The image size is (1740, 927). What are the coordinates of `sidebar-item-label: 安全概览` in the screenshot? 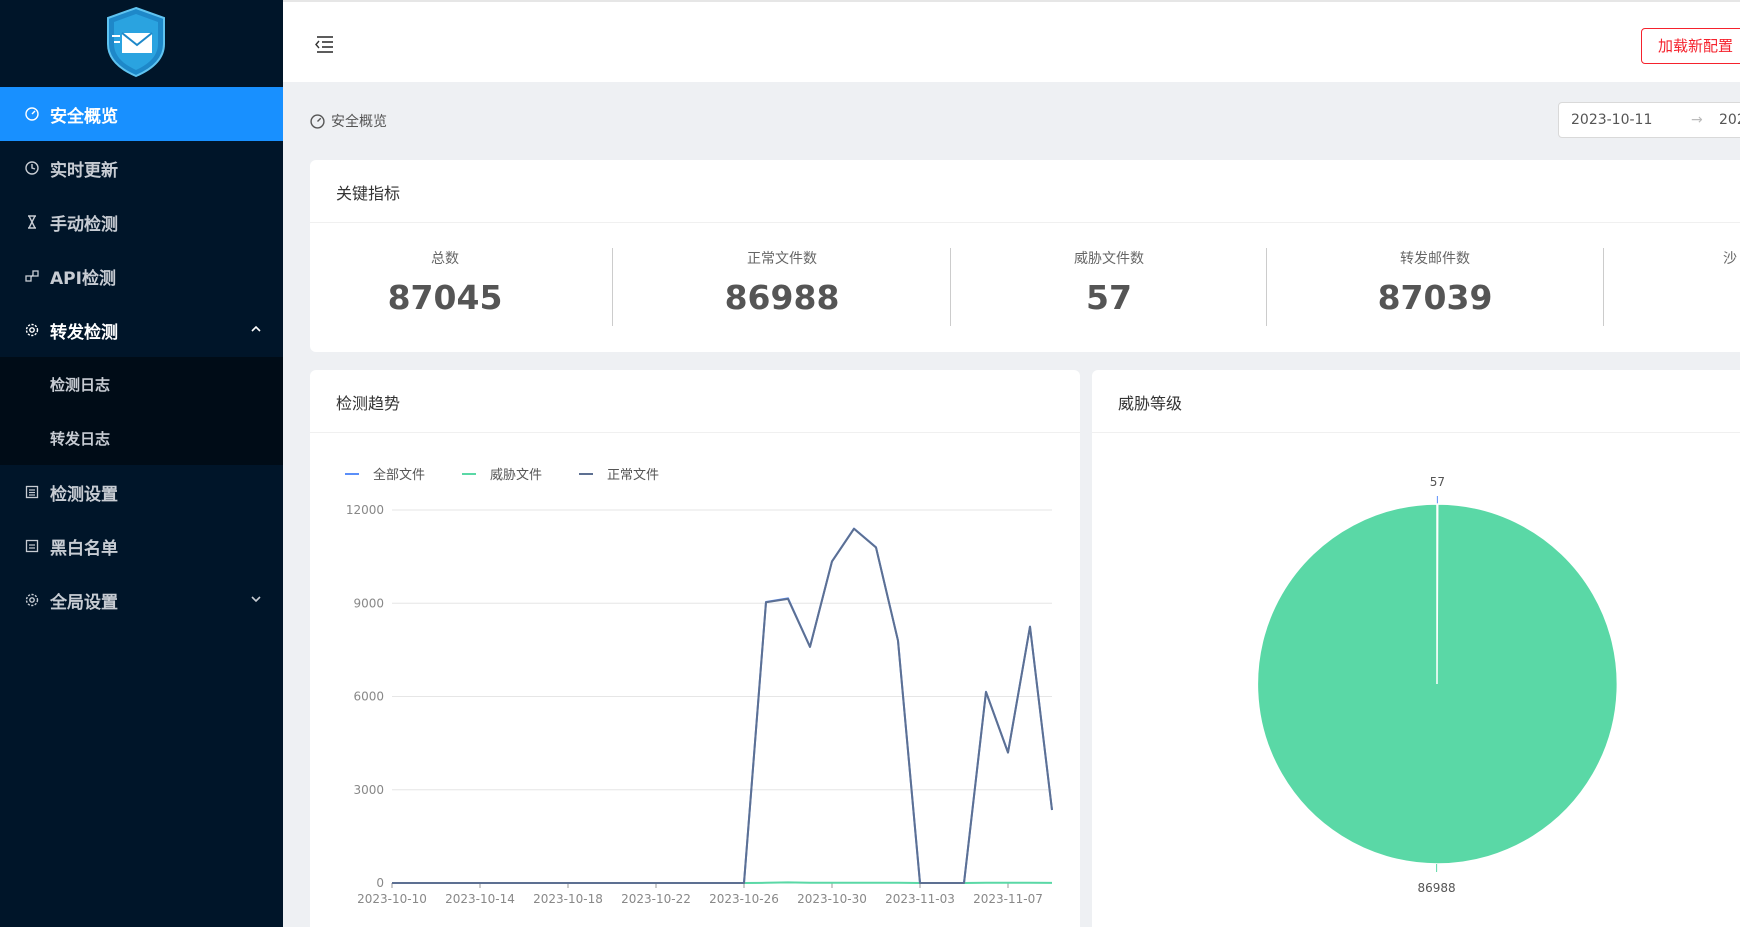 It's located at (84, 116).